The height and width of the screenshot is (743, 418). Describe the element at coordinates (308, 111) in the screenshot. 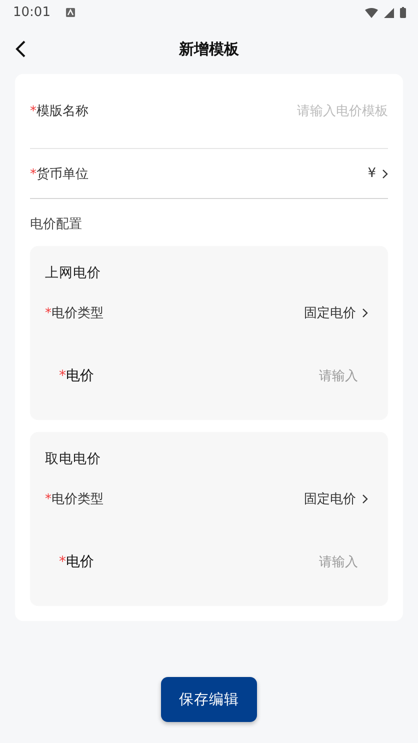

I see `input-field: 请输入电价模板` at that location.